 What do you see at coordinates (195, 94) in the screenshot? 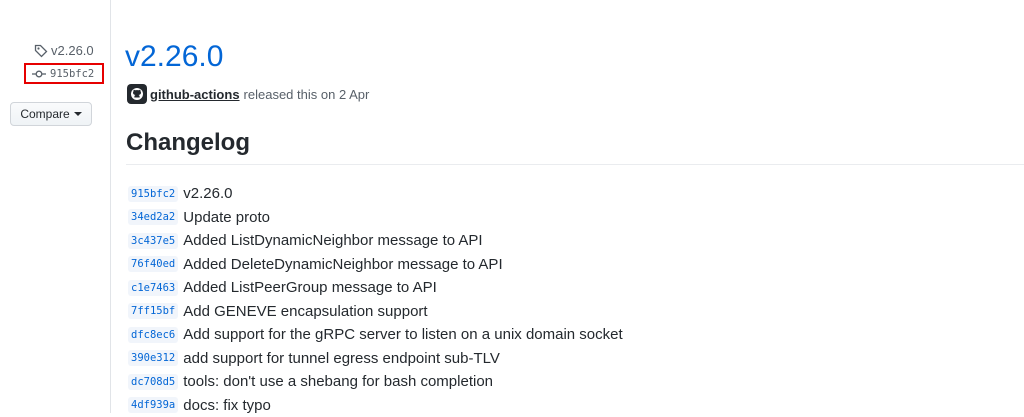
I see `author-link: github-actions` at bounding box center [195, 94].